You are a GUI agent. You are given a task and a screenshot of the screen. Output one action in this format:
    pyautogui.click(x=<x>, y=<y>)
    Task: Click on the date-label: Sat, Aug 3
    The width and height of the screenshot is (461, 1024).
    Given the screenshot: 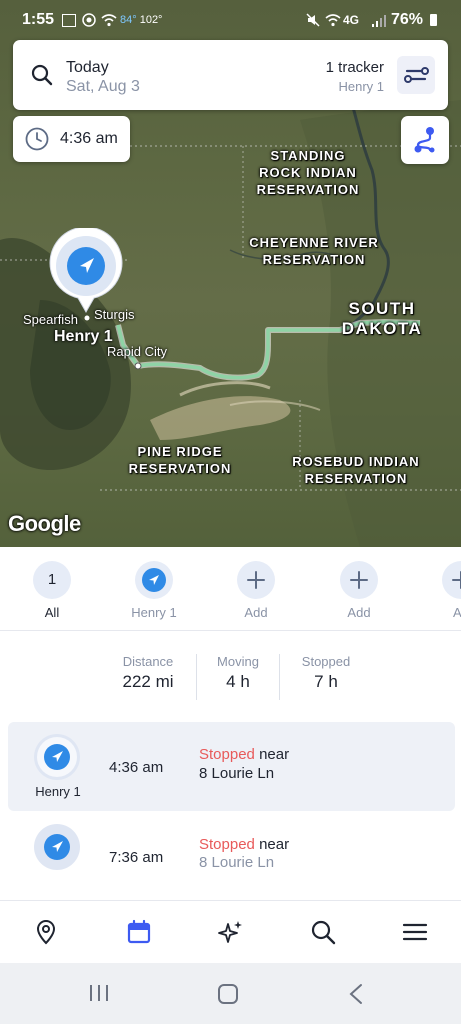 What is the action you would take?
    pyautogui.click(x=103, y=86)
    